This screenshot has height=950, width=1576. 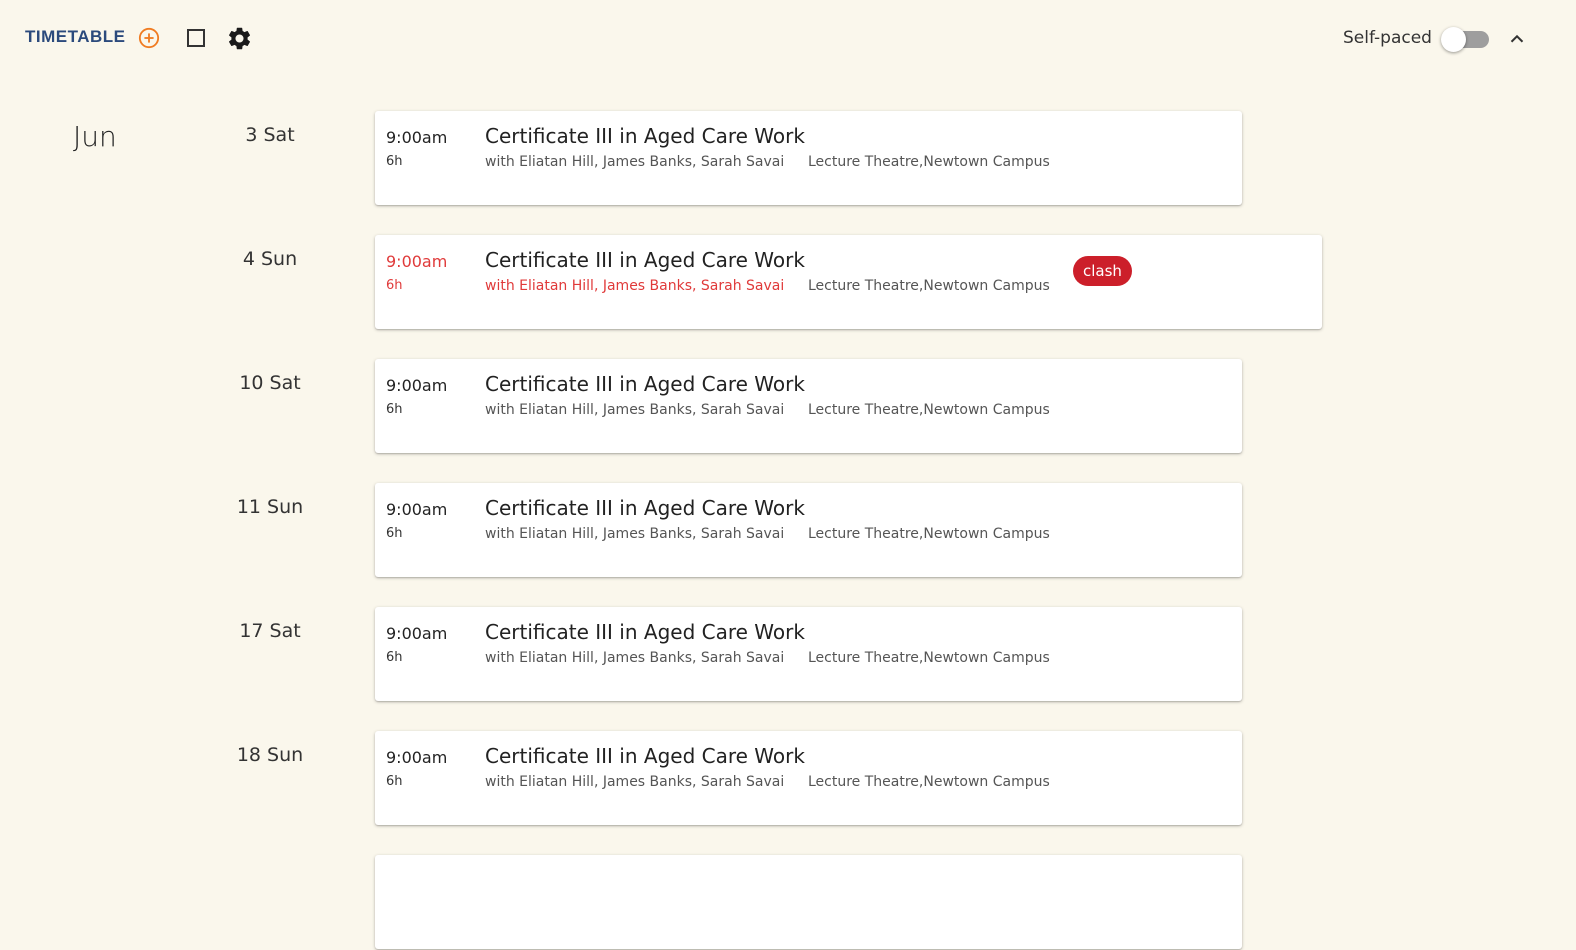 I want to click on session-day: 4 Sun, so click(x=270, y=259).